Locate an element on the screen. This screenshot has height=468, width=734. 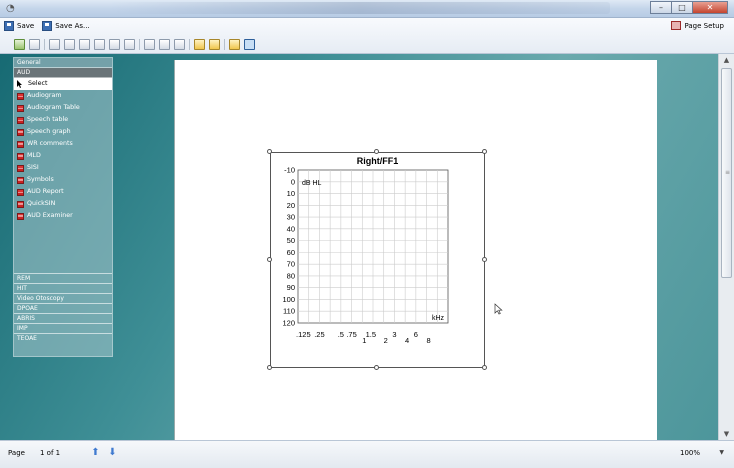
scroll-down-icon: ▼ is located at coordinates (726, 434).